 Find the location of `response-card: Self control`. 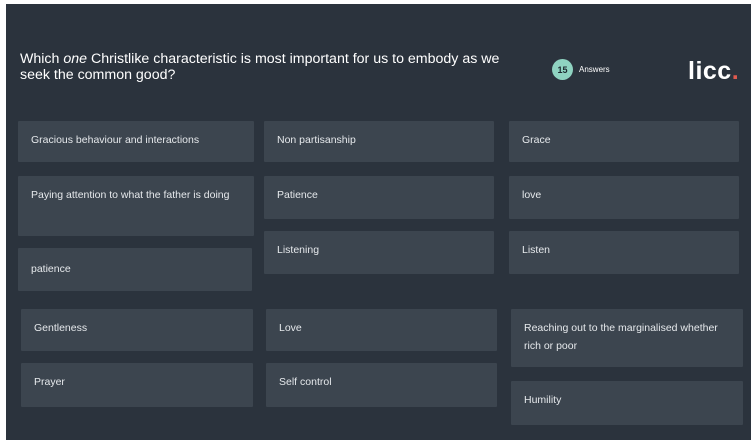

response-card: Self control is located at coordinates (381, 385).